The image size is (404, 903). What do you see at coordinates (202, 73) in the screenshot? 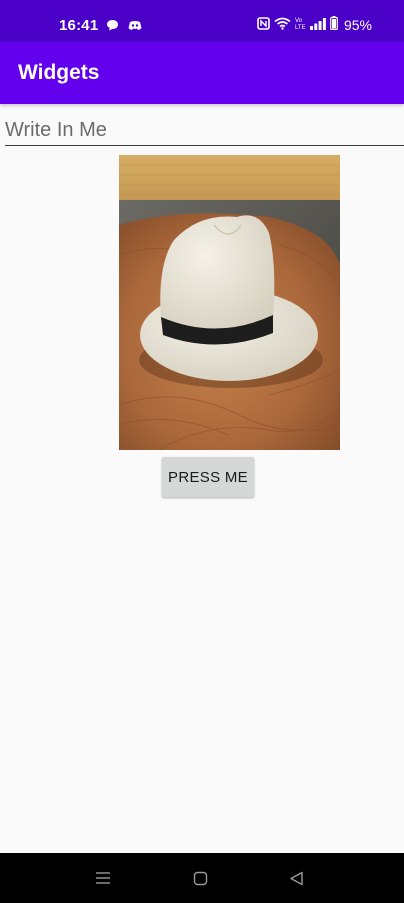
I see `app-bar: Widgets` at bounding box center [202, 73].